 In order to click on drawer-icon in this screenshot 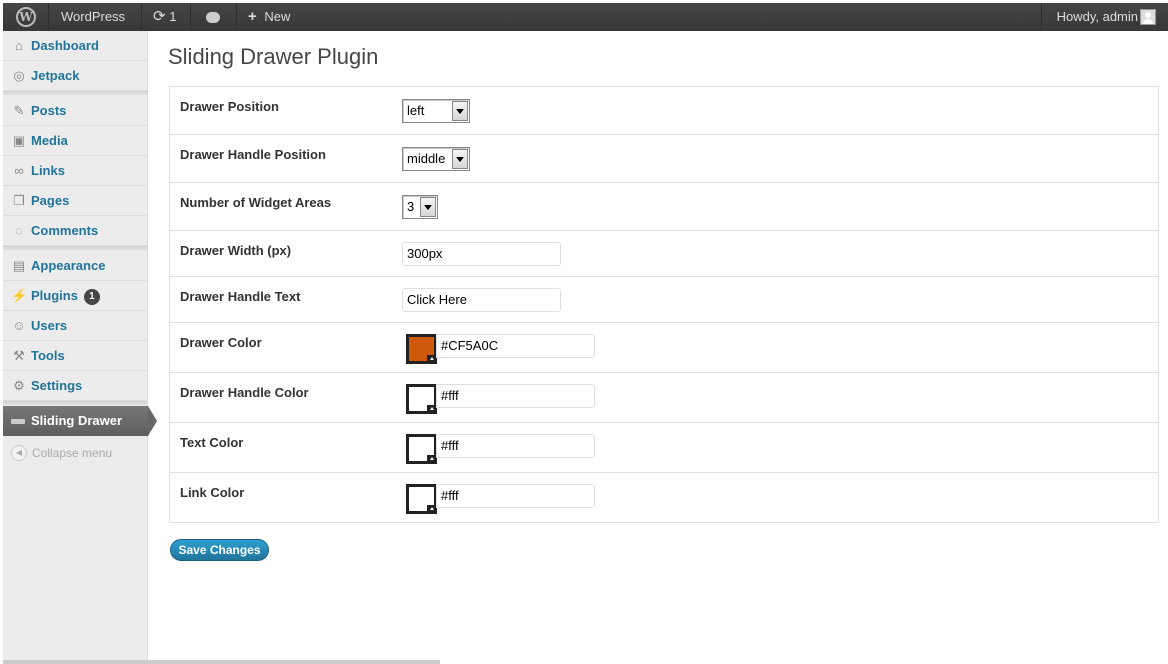, I will do `click(18, 421)`.